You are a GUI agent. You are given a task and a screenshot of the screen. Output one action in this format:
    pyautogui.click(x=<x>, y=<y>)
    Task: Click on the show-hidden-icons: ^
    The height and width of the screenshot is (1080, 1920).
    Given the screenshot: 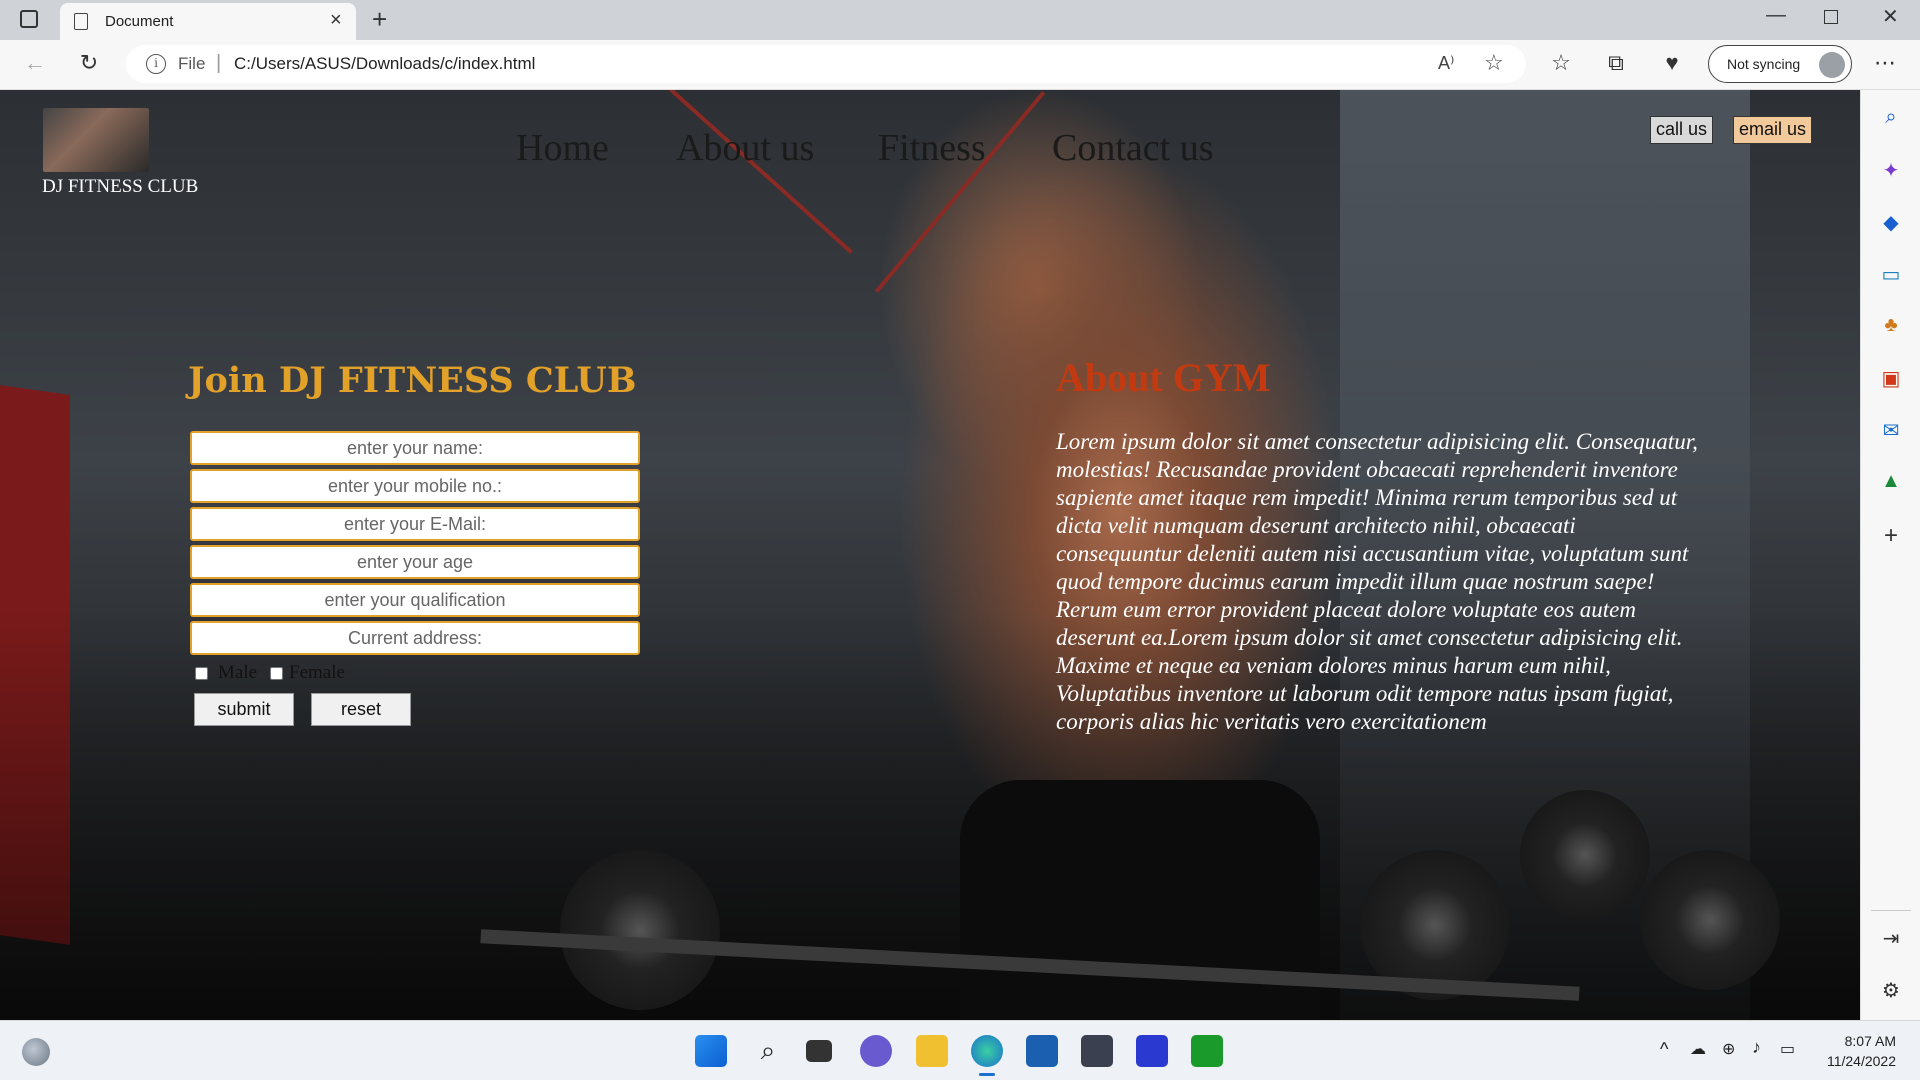 What is the action you would take?
    pyautogui.click(x=1664, y=1049)
    